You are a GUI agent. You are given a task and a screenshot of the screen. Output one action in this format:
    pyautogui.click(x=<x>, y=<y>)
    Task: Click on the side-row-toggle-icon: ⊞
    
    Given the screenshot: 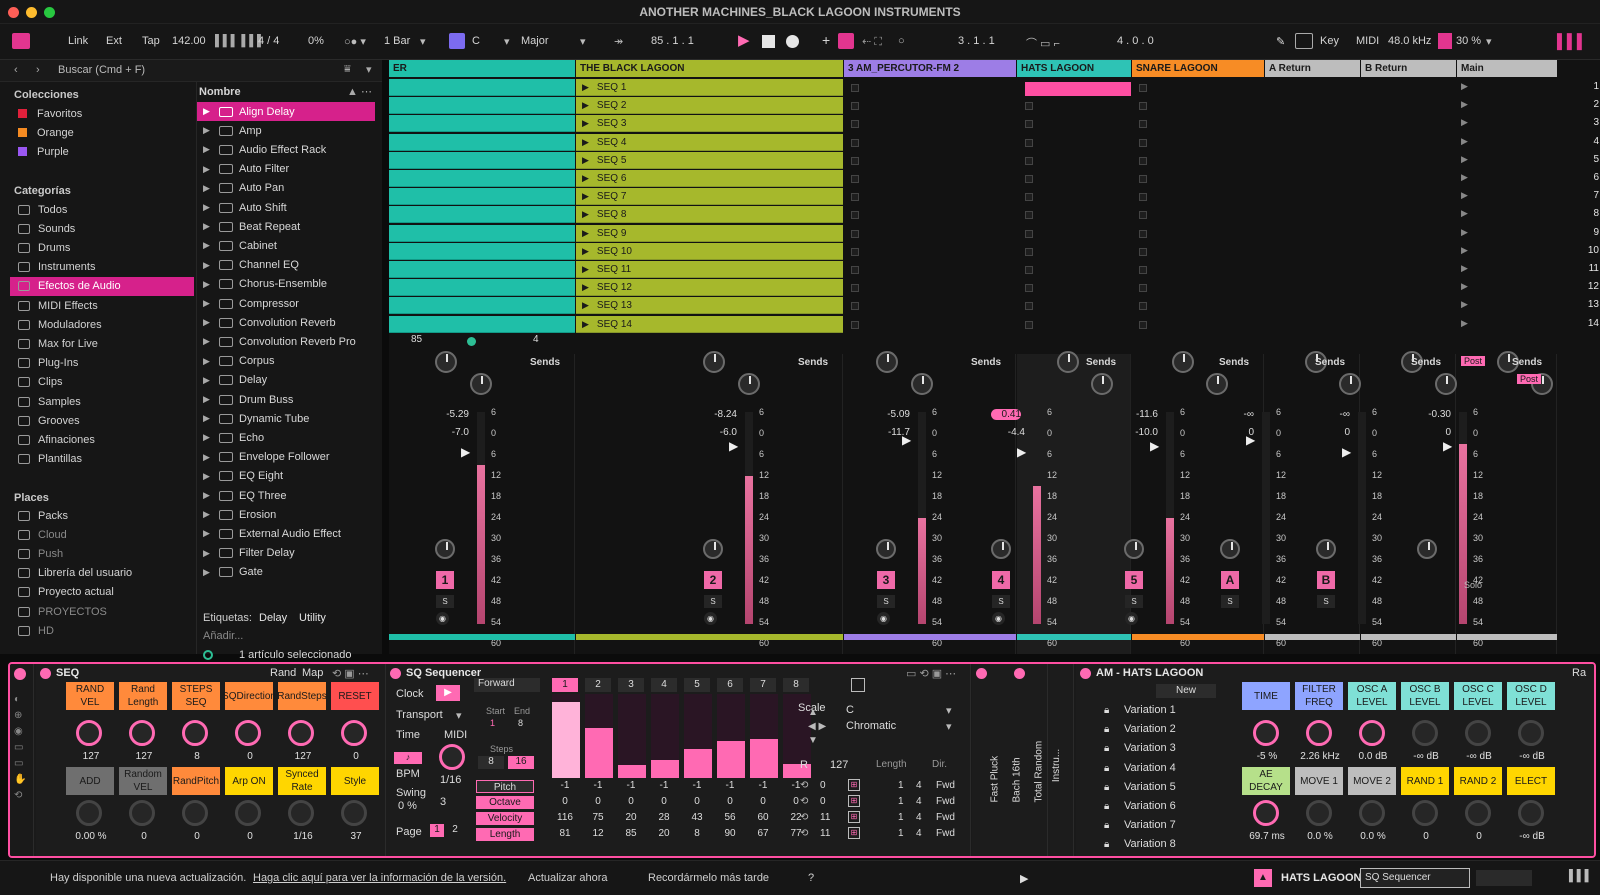 What is the action you would take?
    pyautogui.click(x=854, y=833)
    